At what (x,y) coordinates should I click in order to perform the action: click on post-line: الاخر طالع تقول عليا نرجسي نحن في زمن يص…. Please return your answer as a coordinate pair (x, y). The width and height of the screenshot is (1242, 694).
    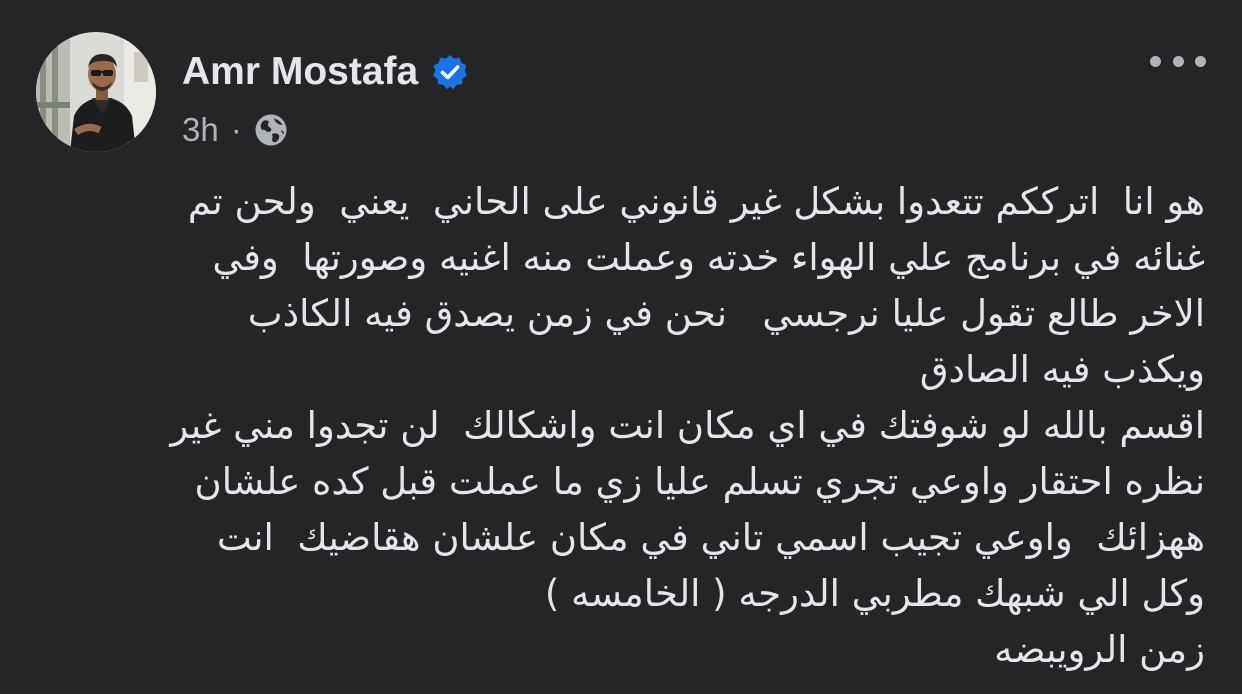
    Looking at the image, I should click on (726, 313).